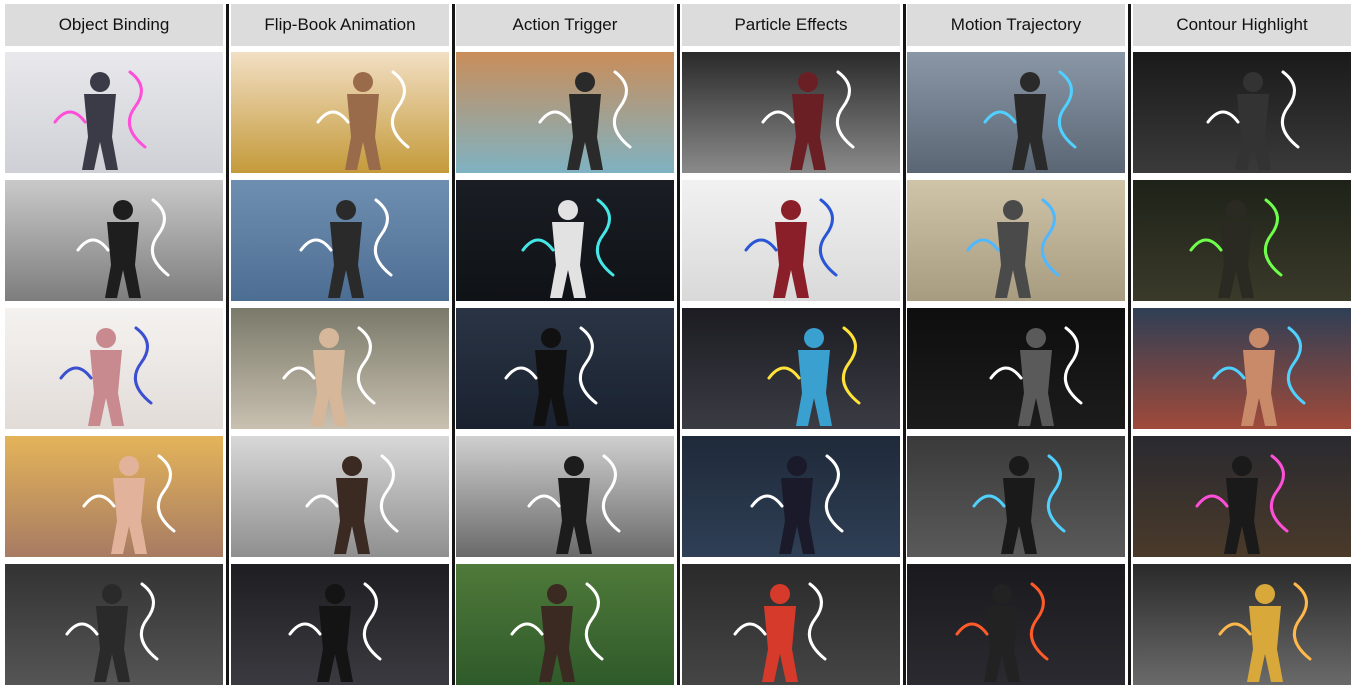 This screenshot has width=1351, height=685. I want to click on video-thumbnail: dancer with glowing trail, so click(1016, 624).